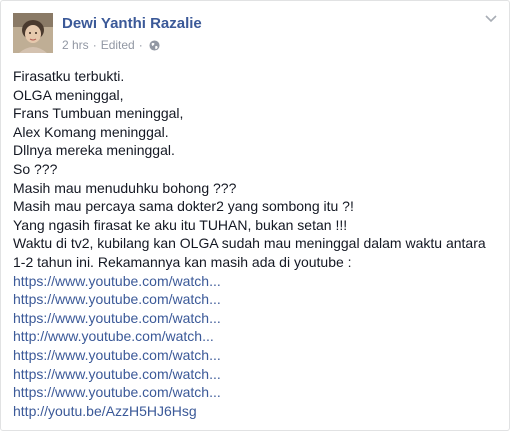  Describe the element at coordinates (68, 94) in the screenshot. I see `post-text-line: OLGA meninggal,` at that location.